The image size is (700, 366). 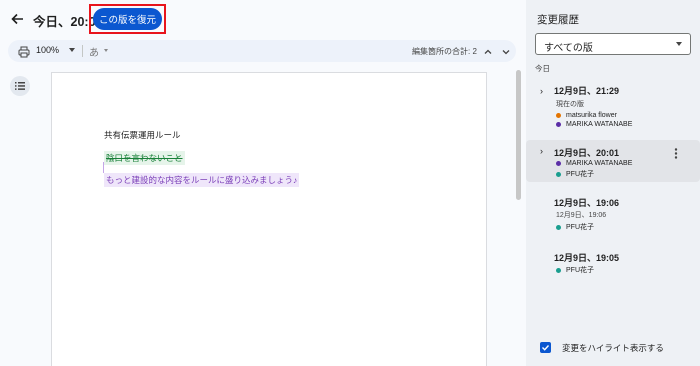 I want to click on previous-edit-chevron-up-icon, so click(x=488, y=51).